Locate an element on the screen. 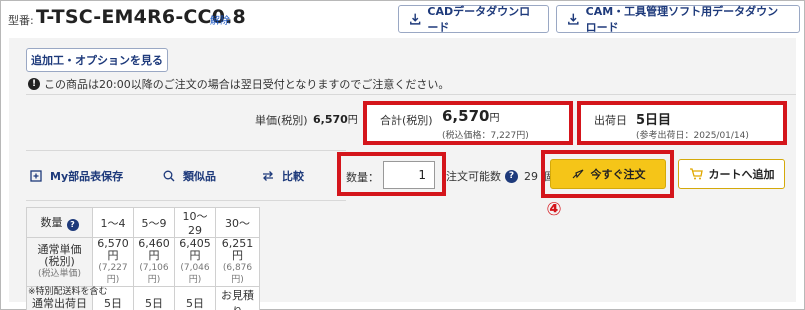 The width and height of the screenshot is (805, 310). rocket-icon is located at coordinates (577, 174).